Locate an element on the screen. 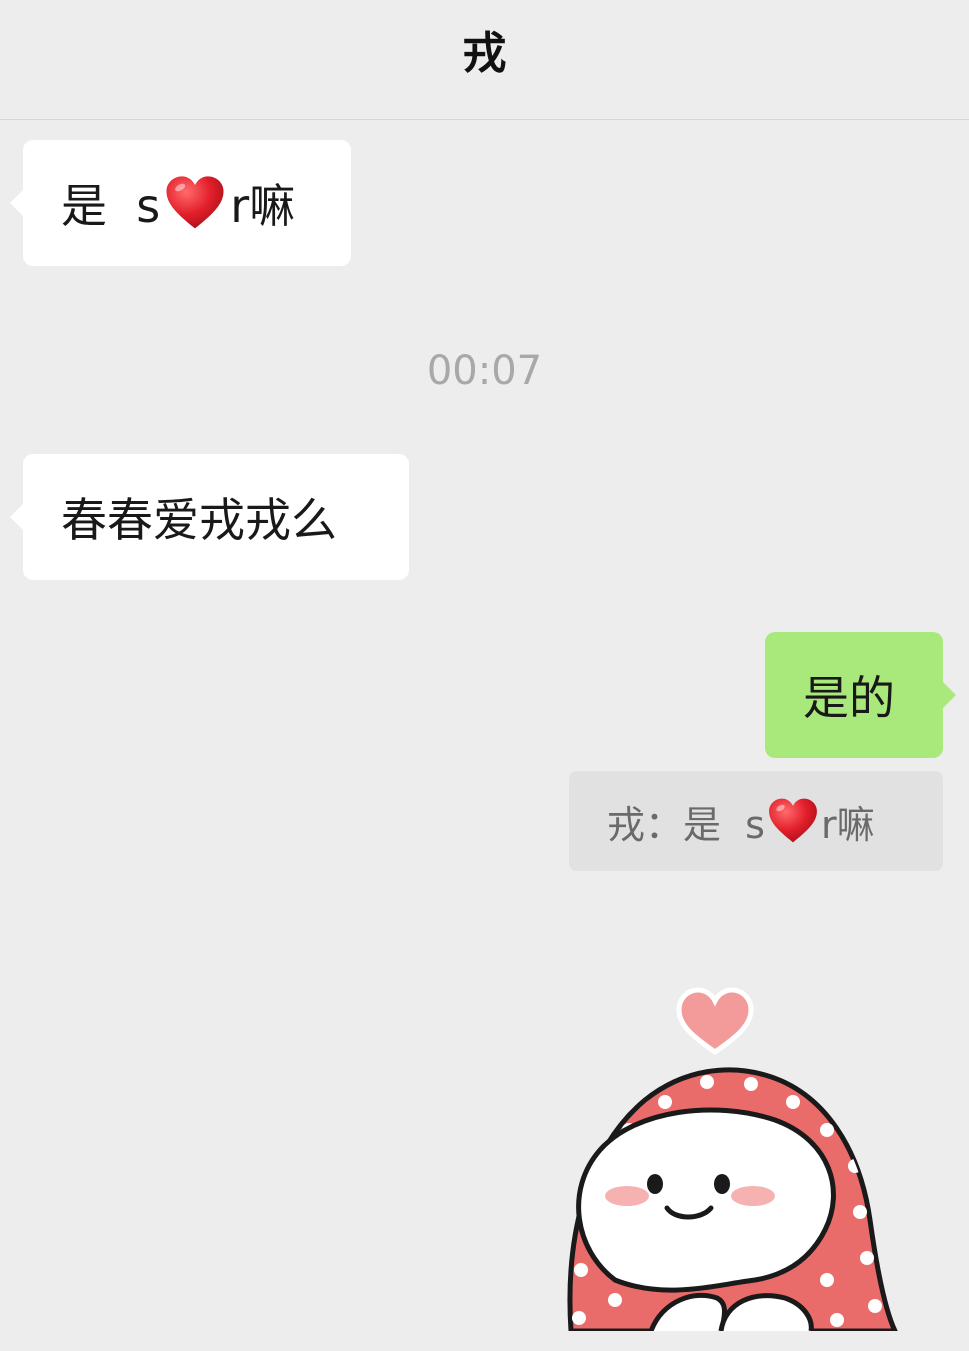 This screenshot has height=1351, width=969. message-text-part: 是 s is located at coordinates (111, 206).